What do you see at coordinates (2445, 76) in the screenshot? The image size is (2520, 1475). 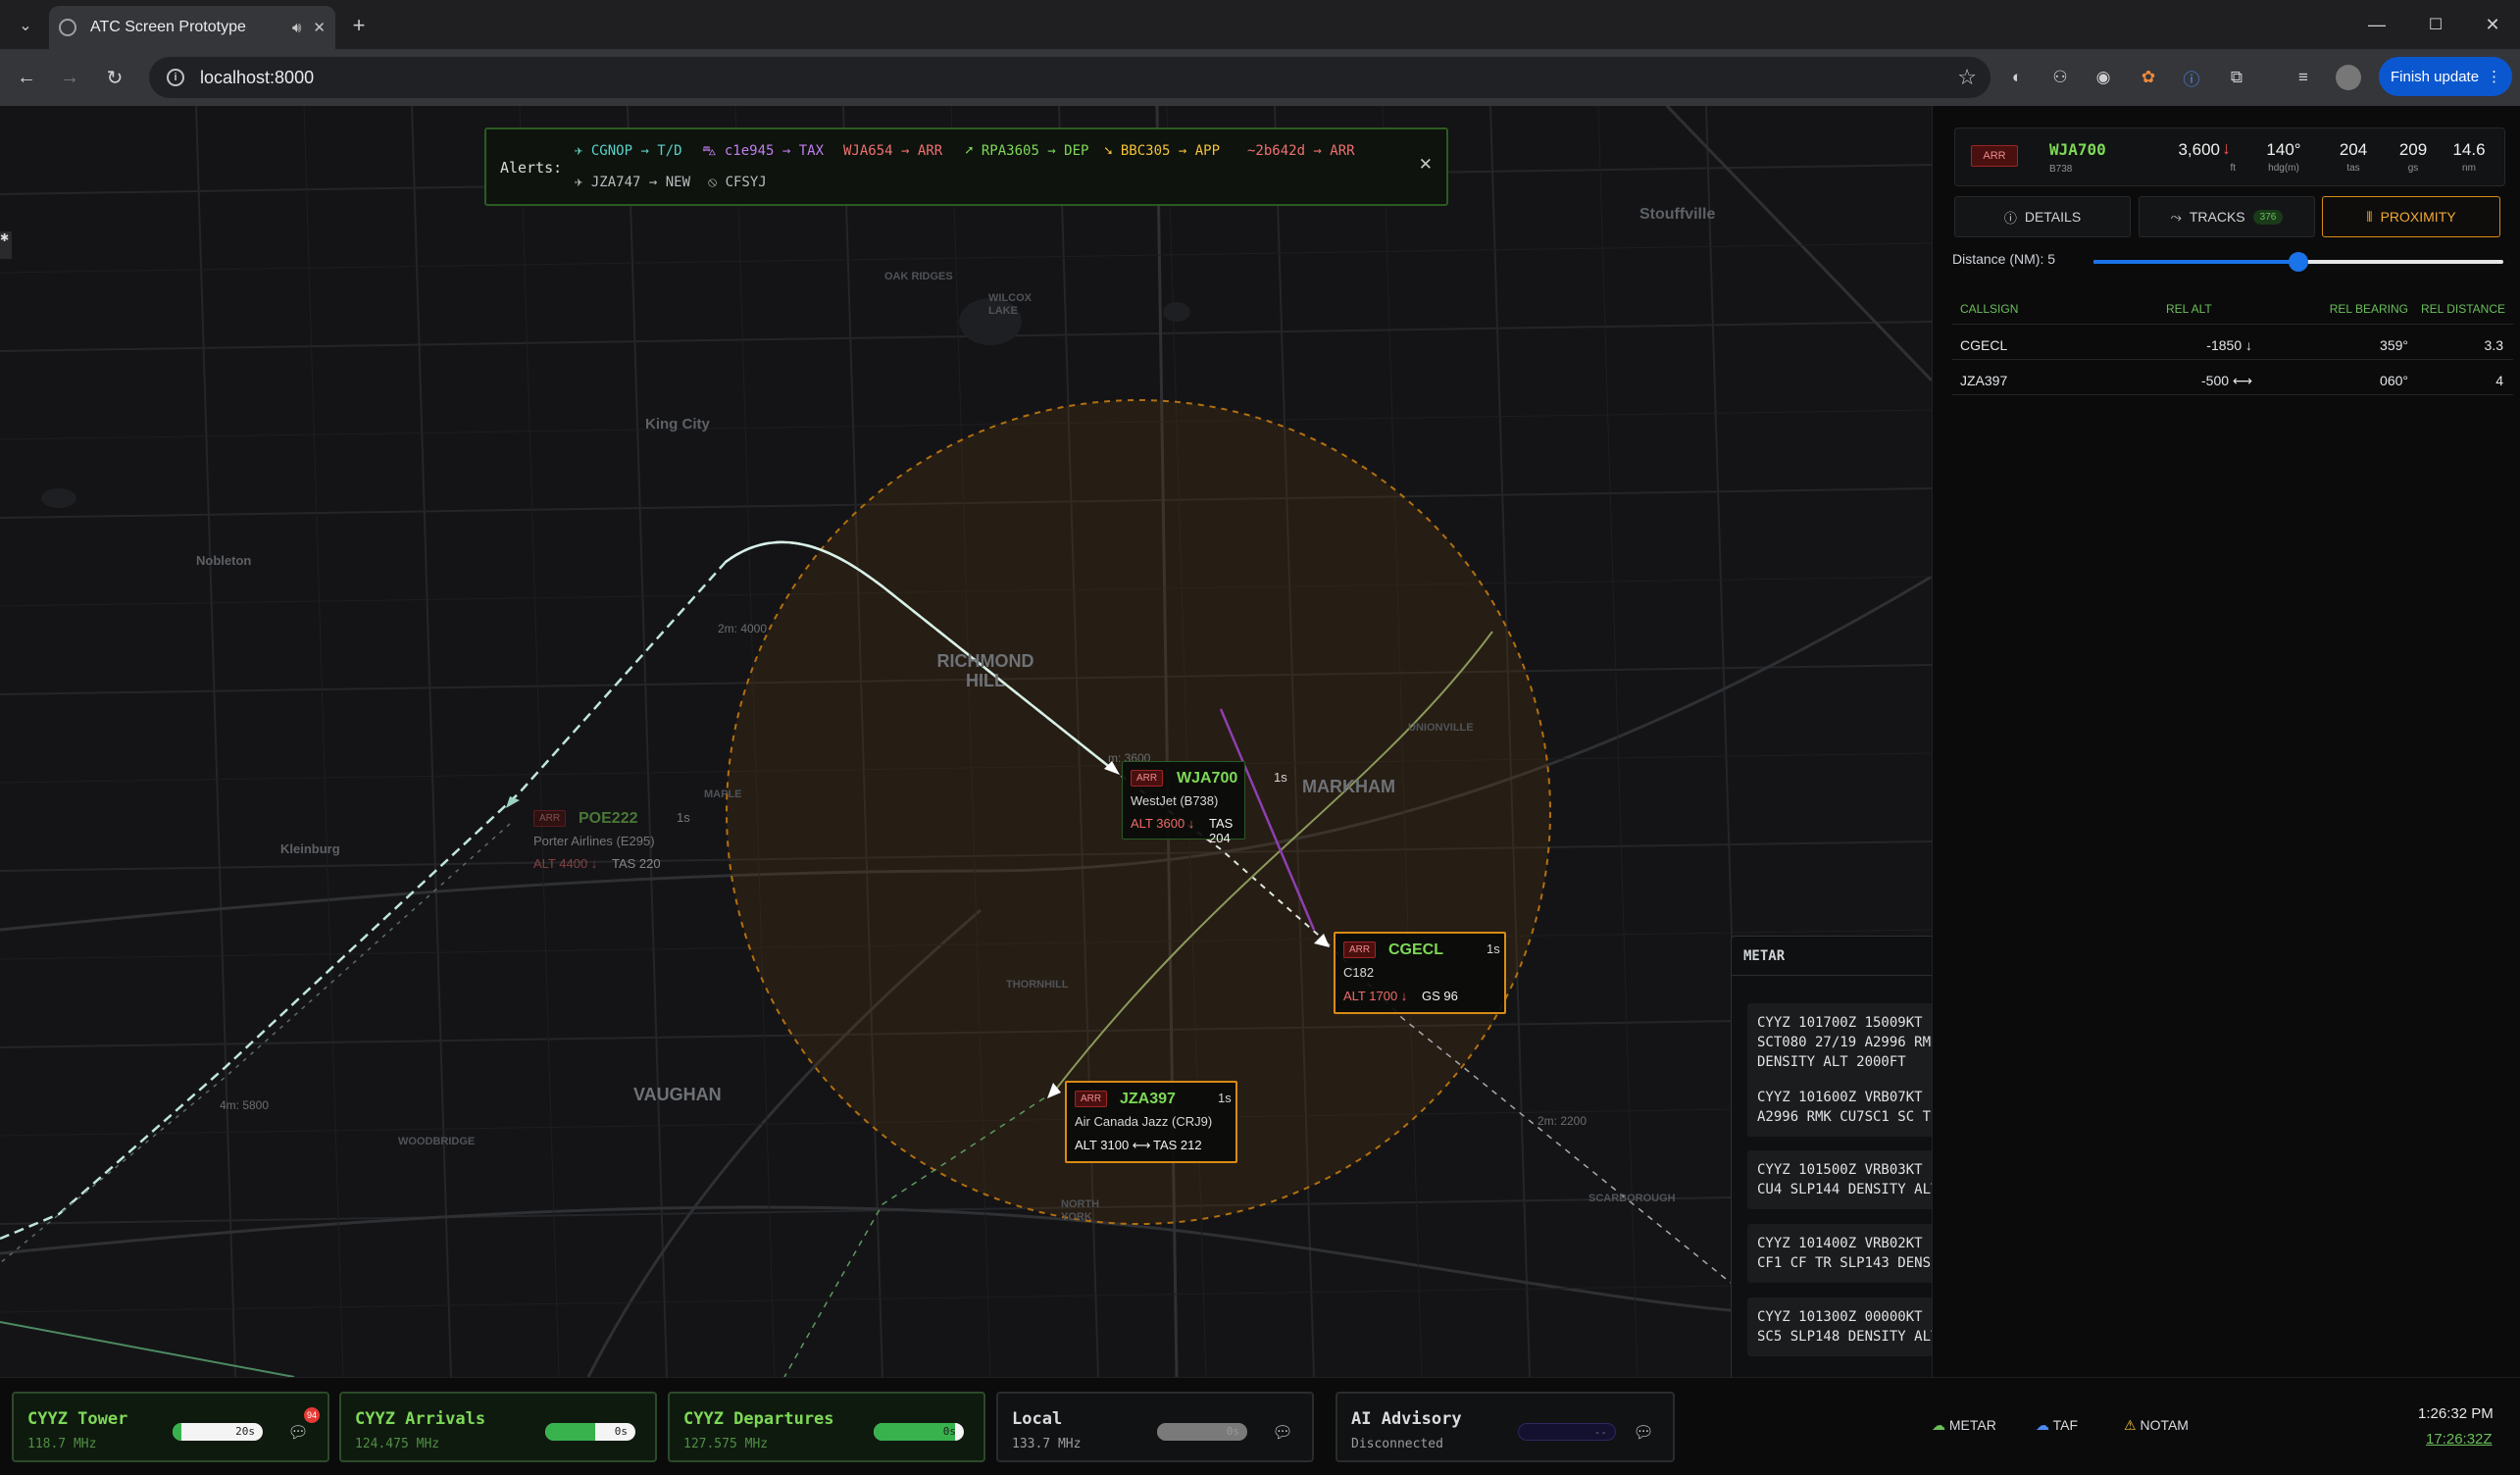 I see `finish-update-button: Finish update ⋮` at bounding box center [2445, 76].